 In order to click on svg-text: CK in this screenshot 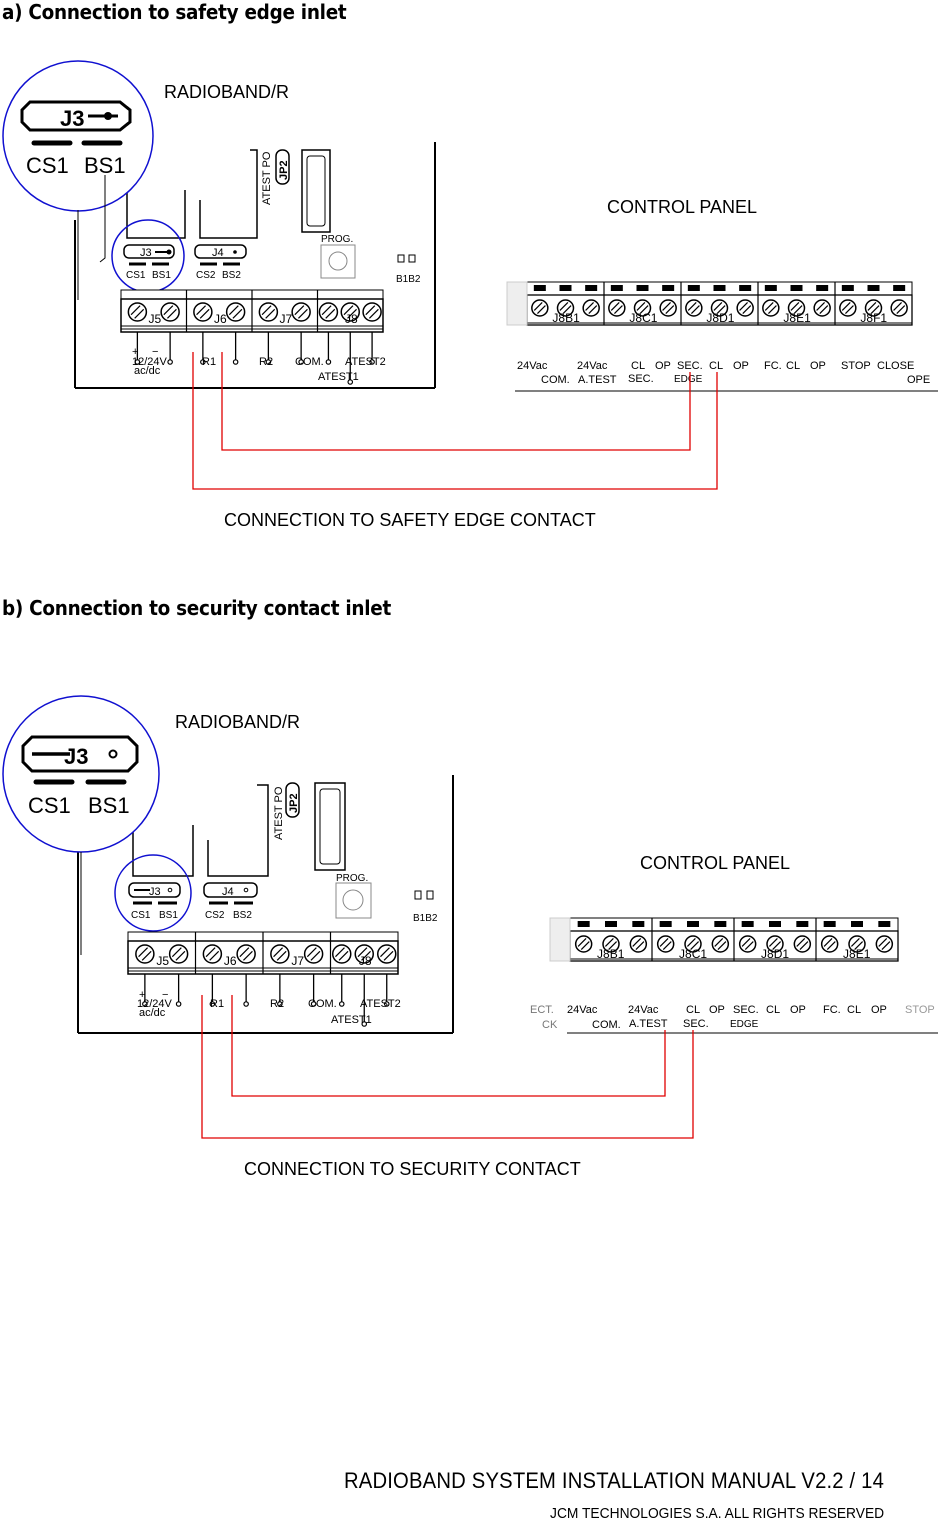, I will do `click(550, 1025)`.